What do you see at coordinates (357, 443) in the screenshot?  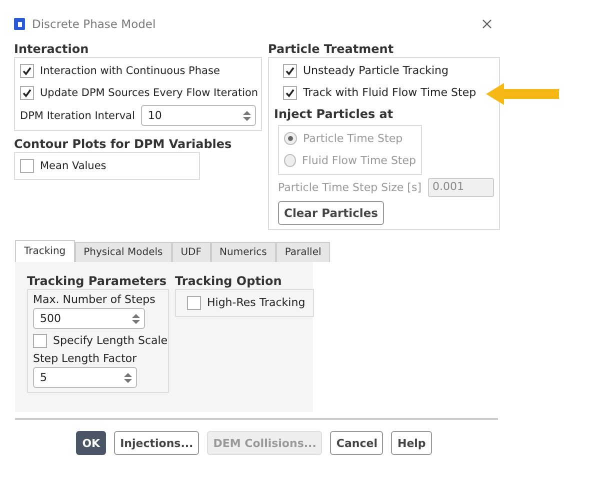 I see `dialog-button: Cancel` at bounding box center [357, 443].